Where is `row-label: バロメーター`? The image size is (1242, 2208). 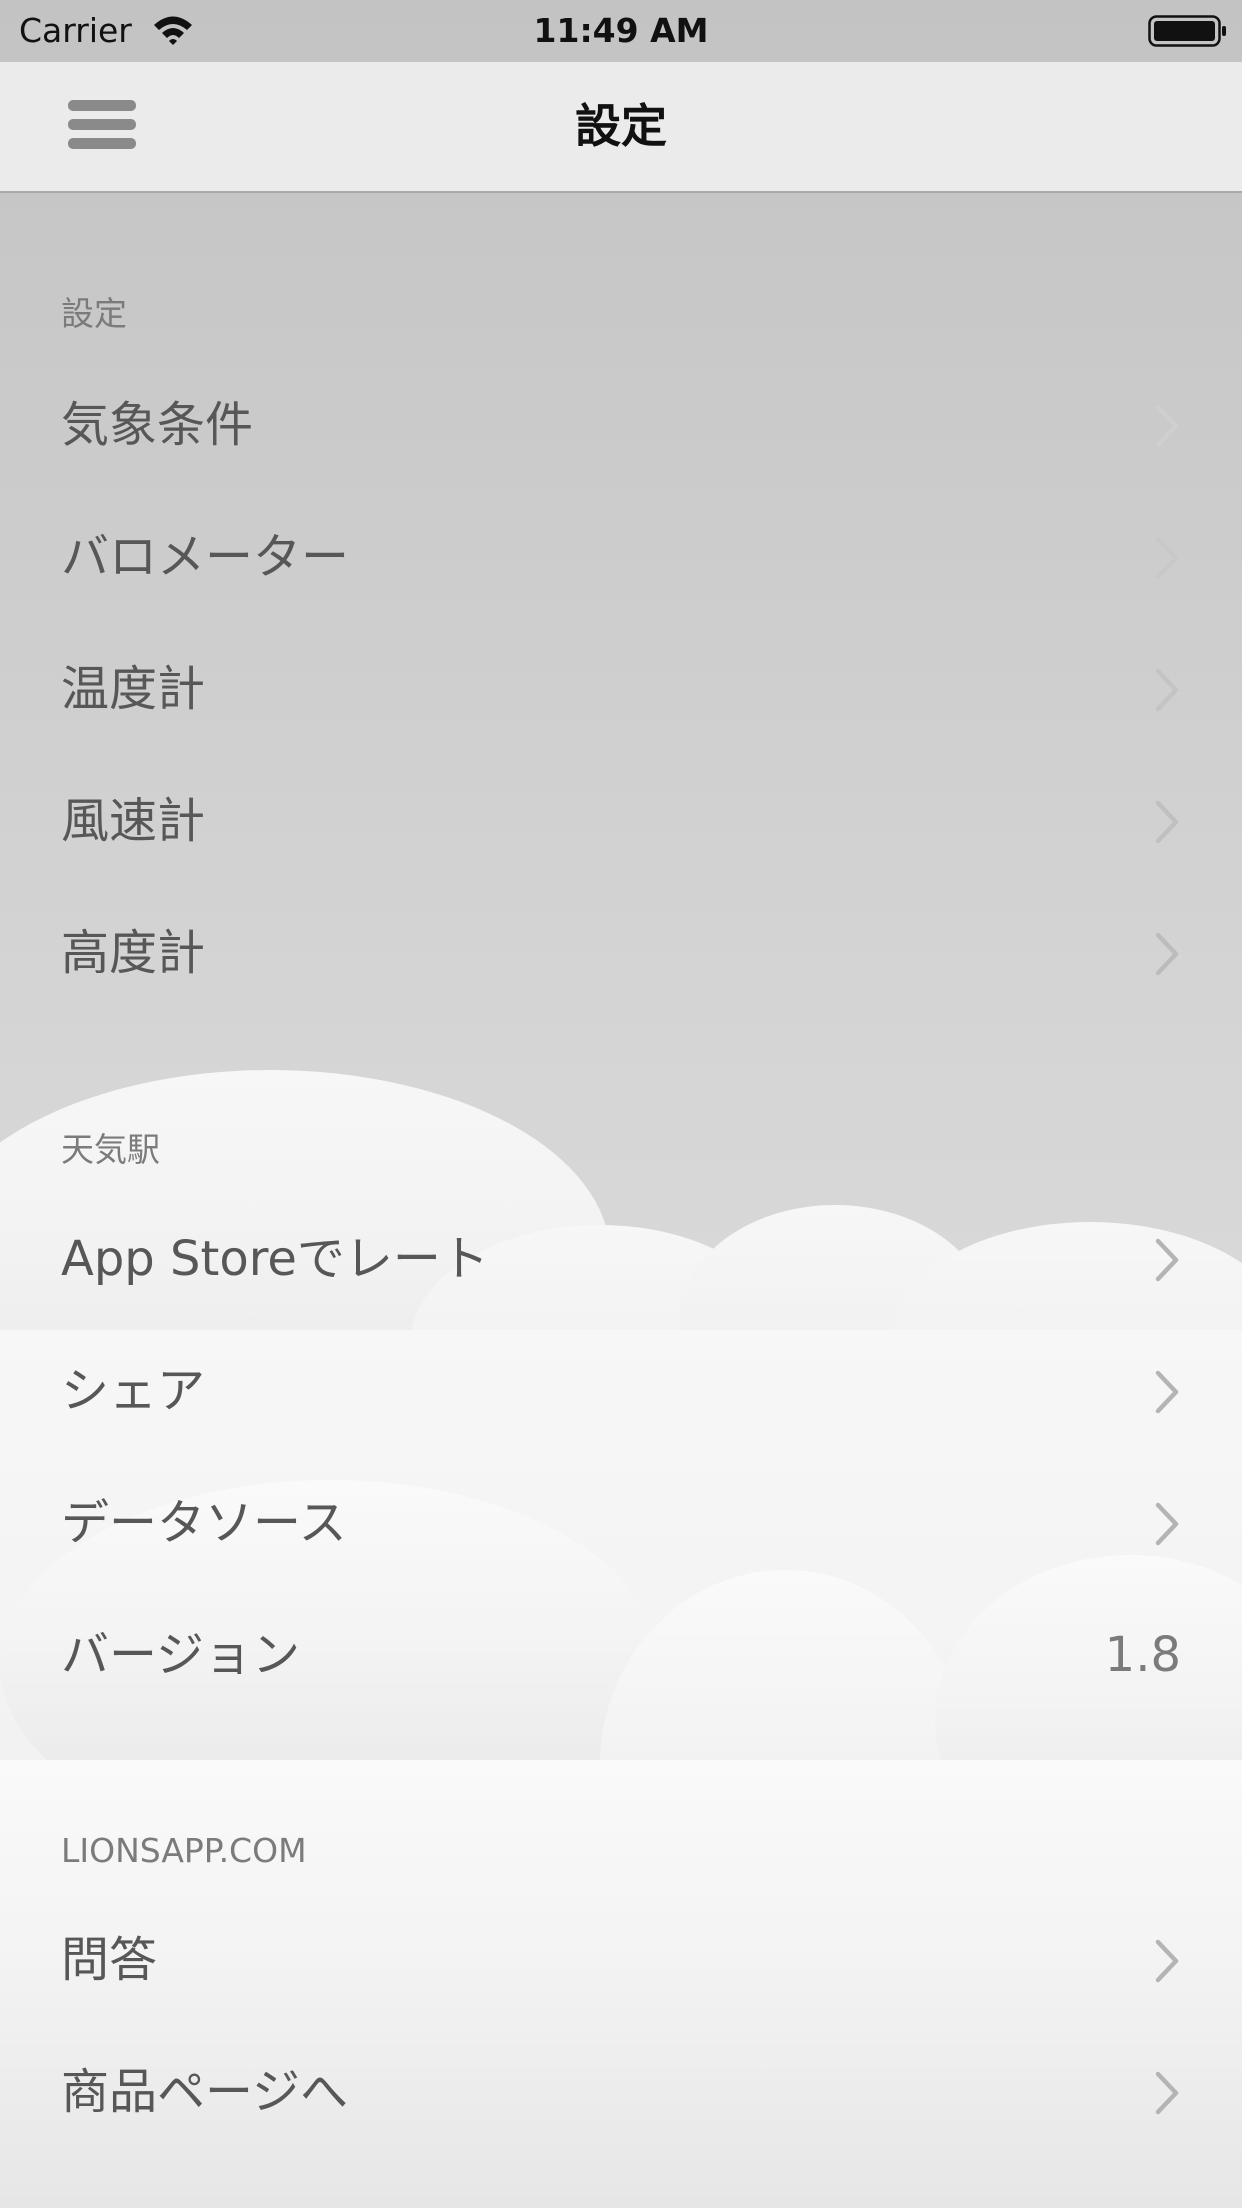 row-label: バロメーター is located at coordinates (205, 557).